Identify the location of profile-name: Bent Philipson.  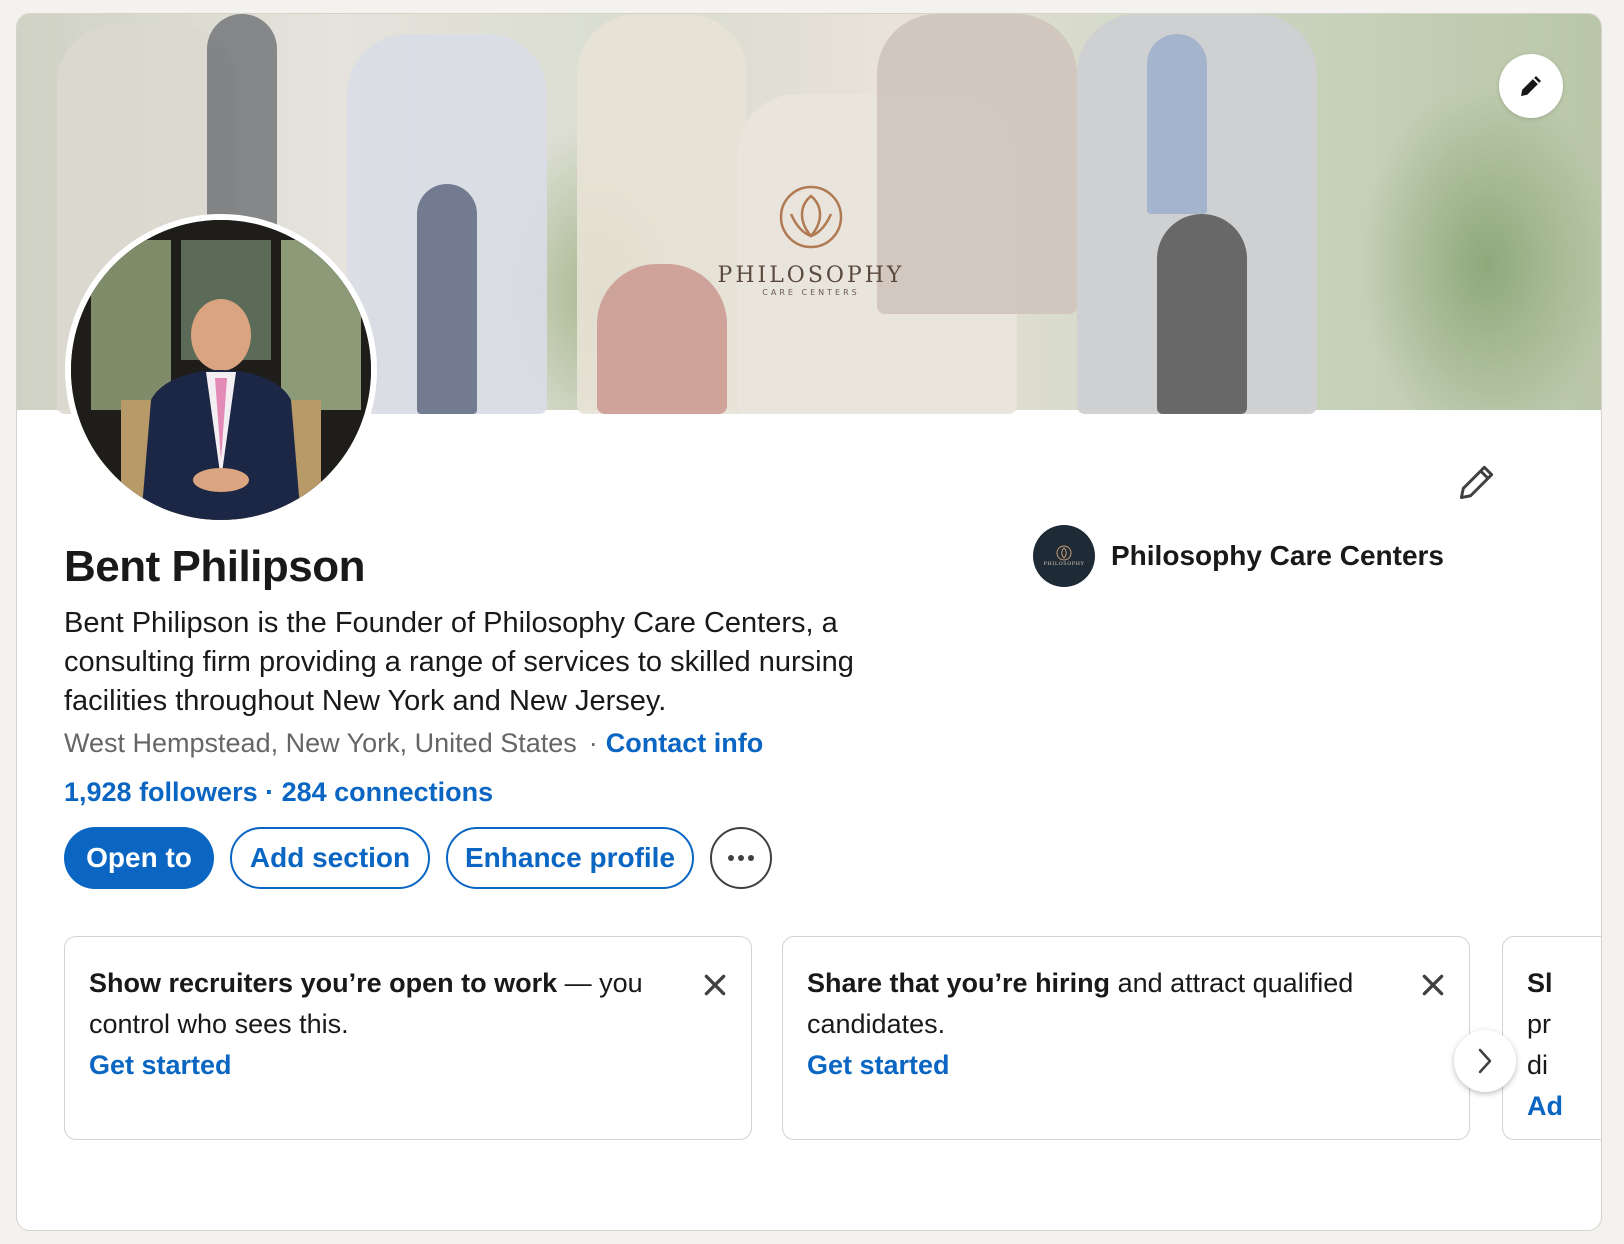
(215, 566).